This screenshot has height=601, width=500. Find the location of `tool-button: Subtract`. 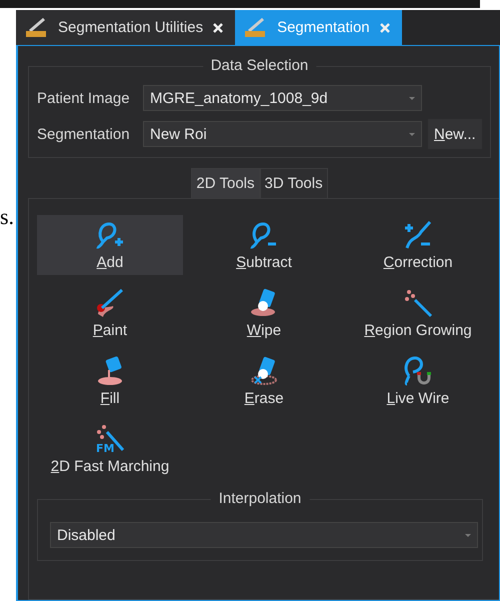

tool-button: Subtract is located at coordinates (264, 245).